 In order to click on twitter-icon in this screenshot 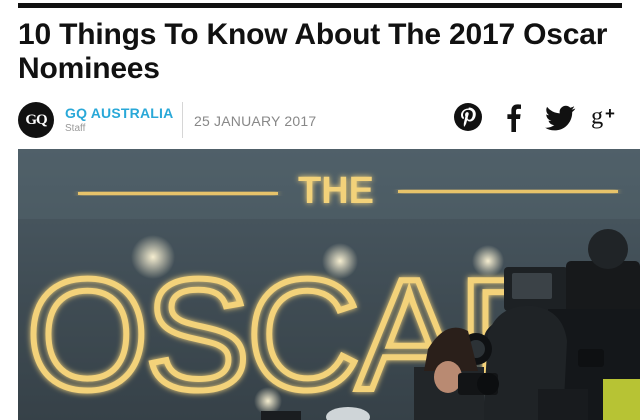, I will do `click(560, 117)`.